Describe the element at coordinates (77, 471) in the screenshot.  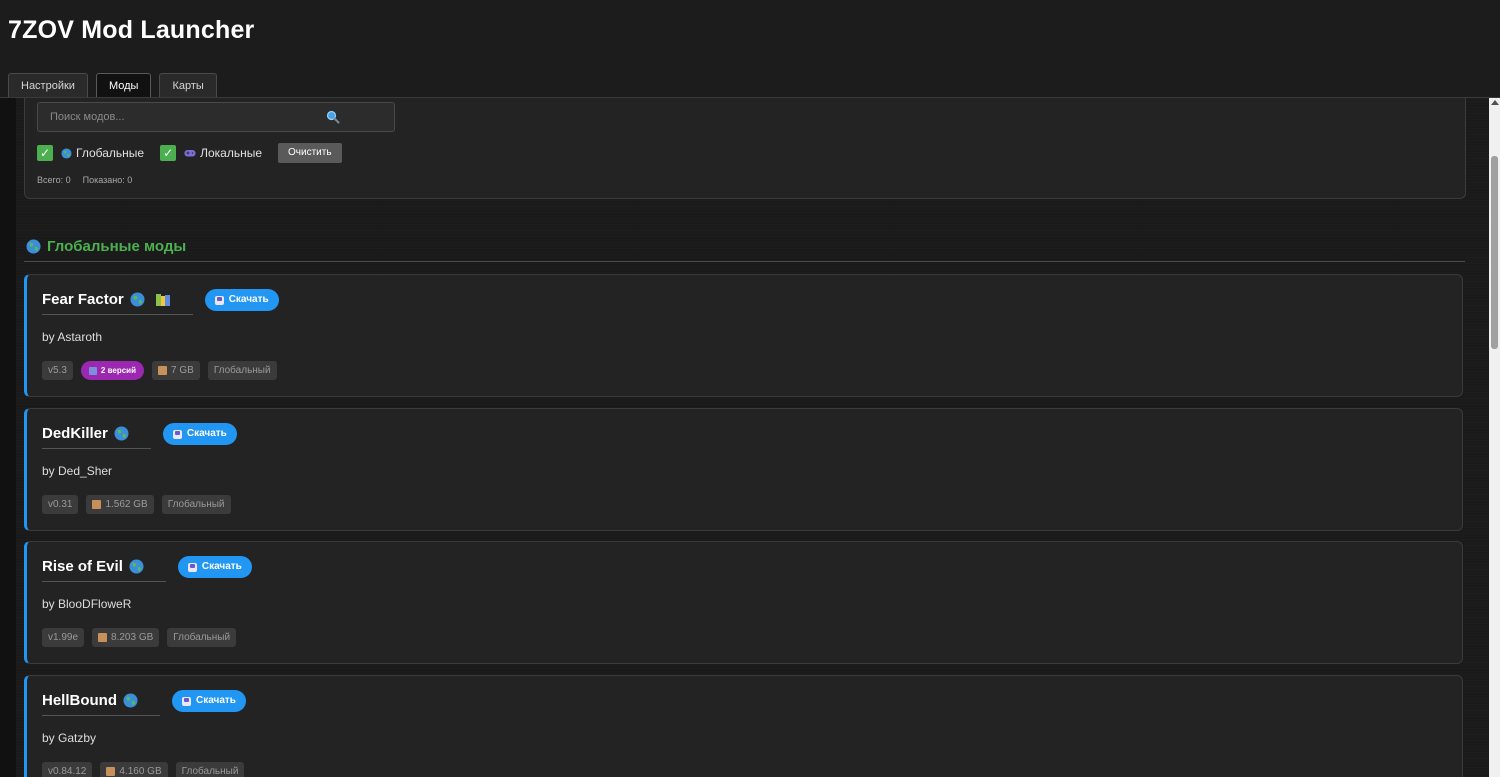
I see `mod-author: by Ded_Sher` at that location.